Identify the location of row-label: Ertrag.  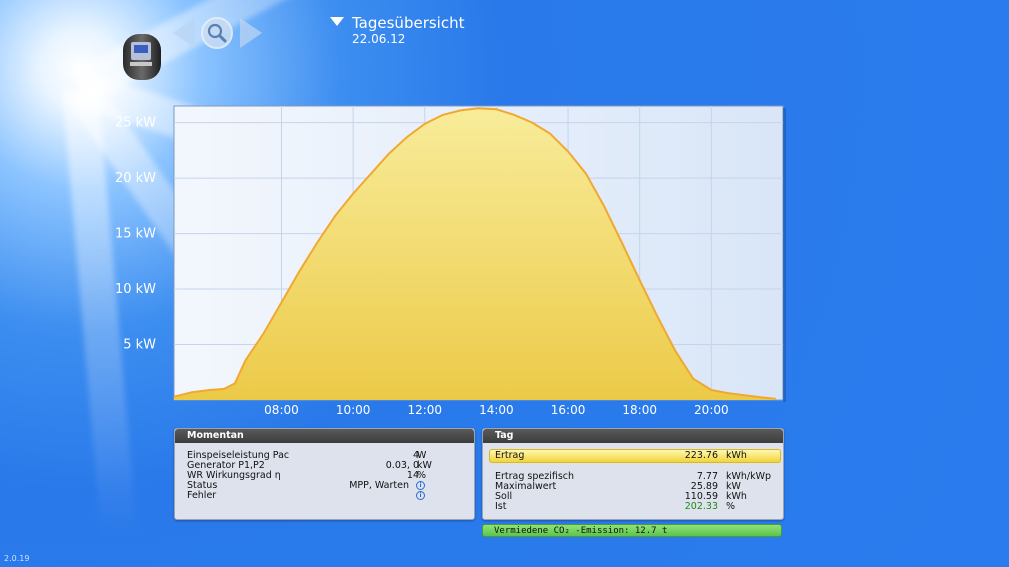
(510, 455).